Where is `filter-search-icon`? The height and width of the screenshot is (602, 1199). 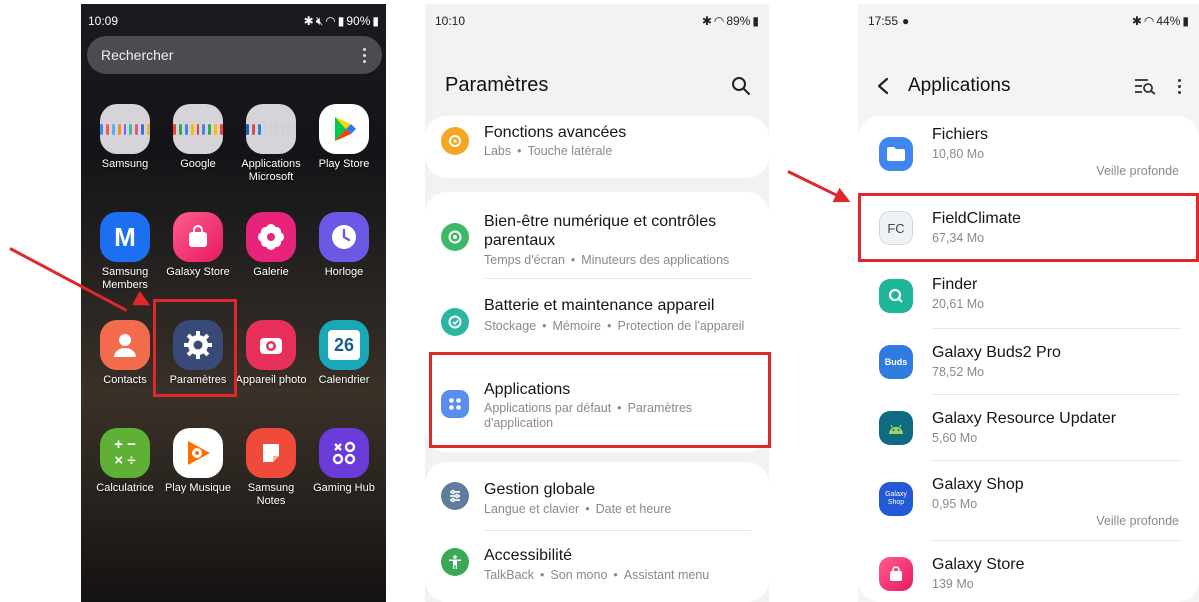
filter-search-icon is located at coordinates (1145, 86).